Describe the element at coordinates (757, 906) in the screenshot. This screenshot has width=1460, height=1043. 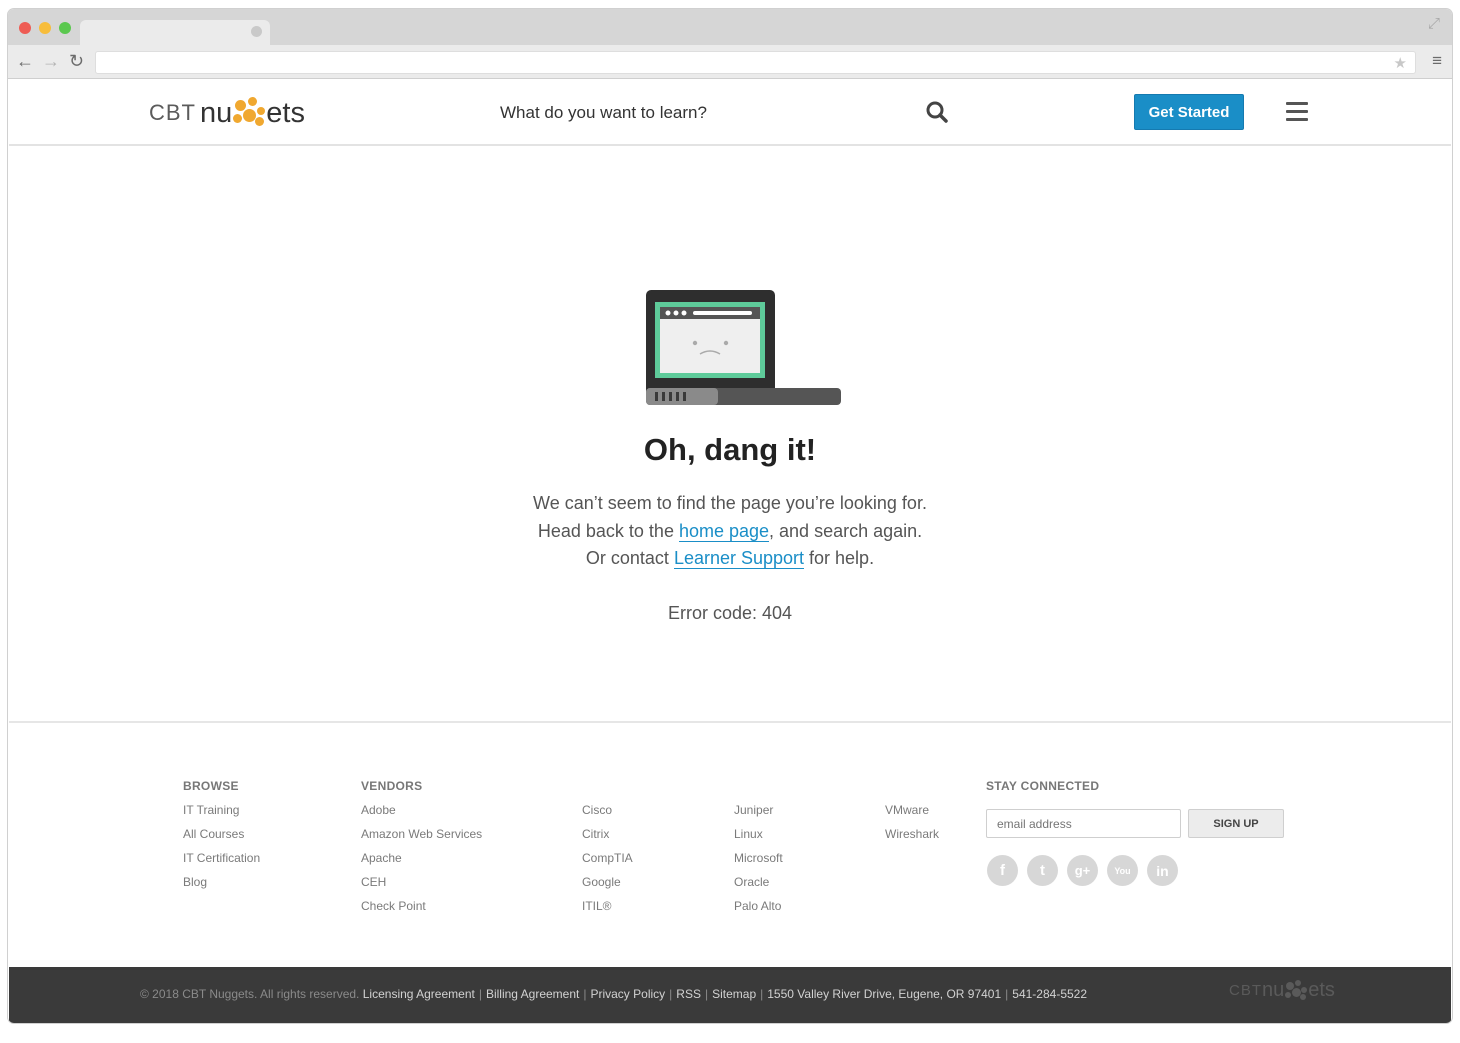
I see `vendor-link: Palo Alto` at that location.